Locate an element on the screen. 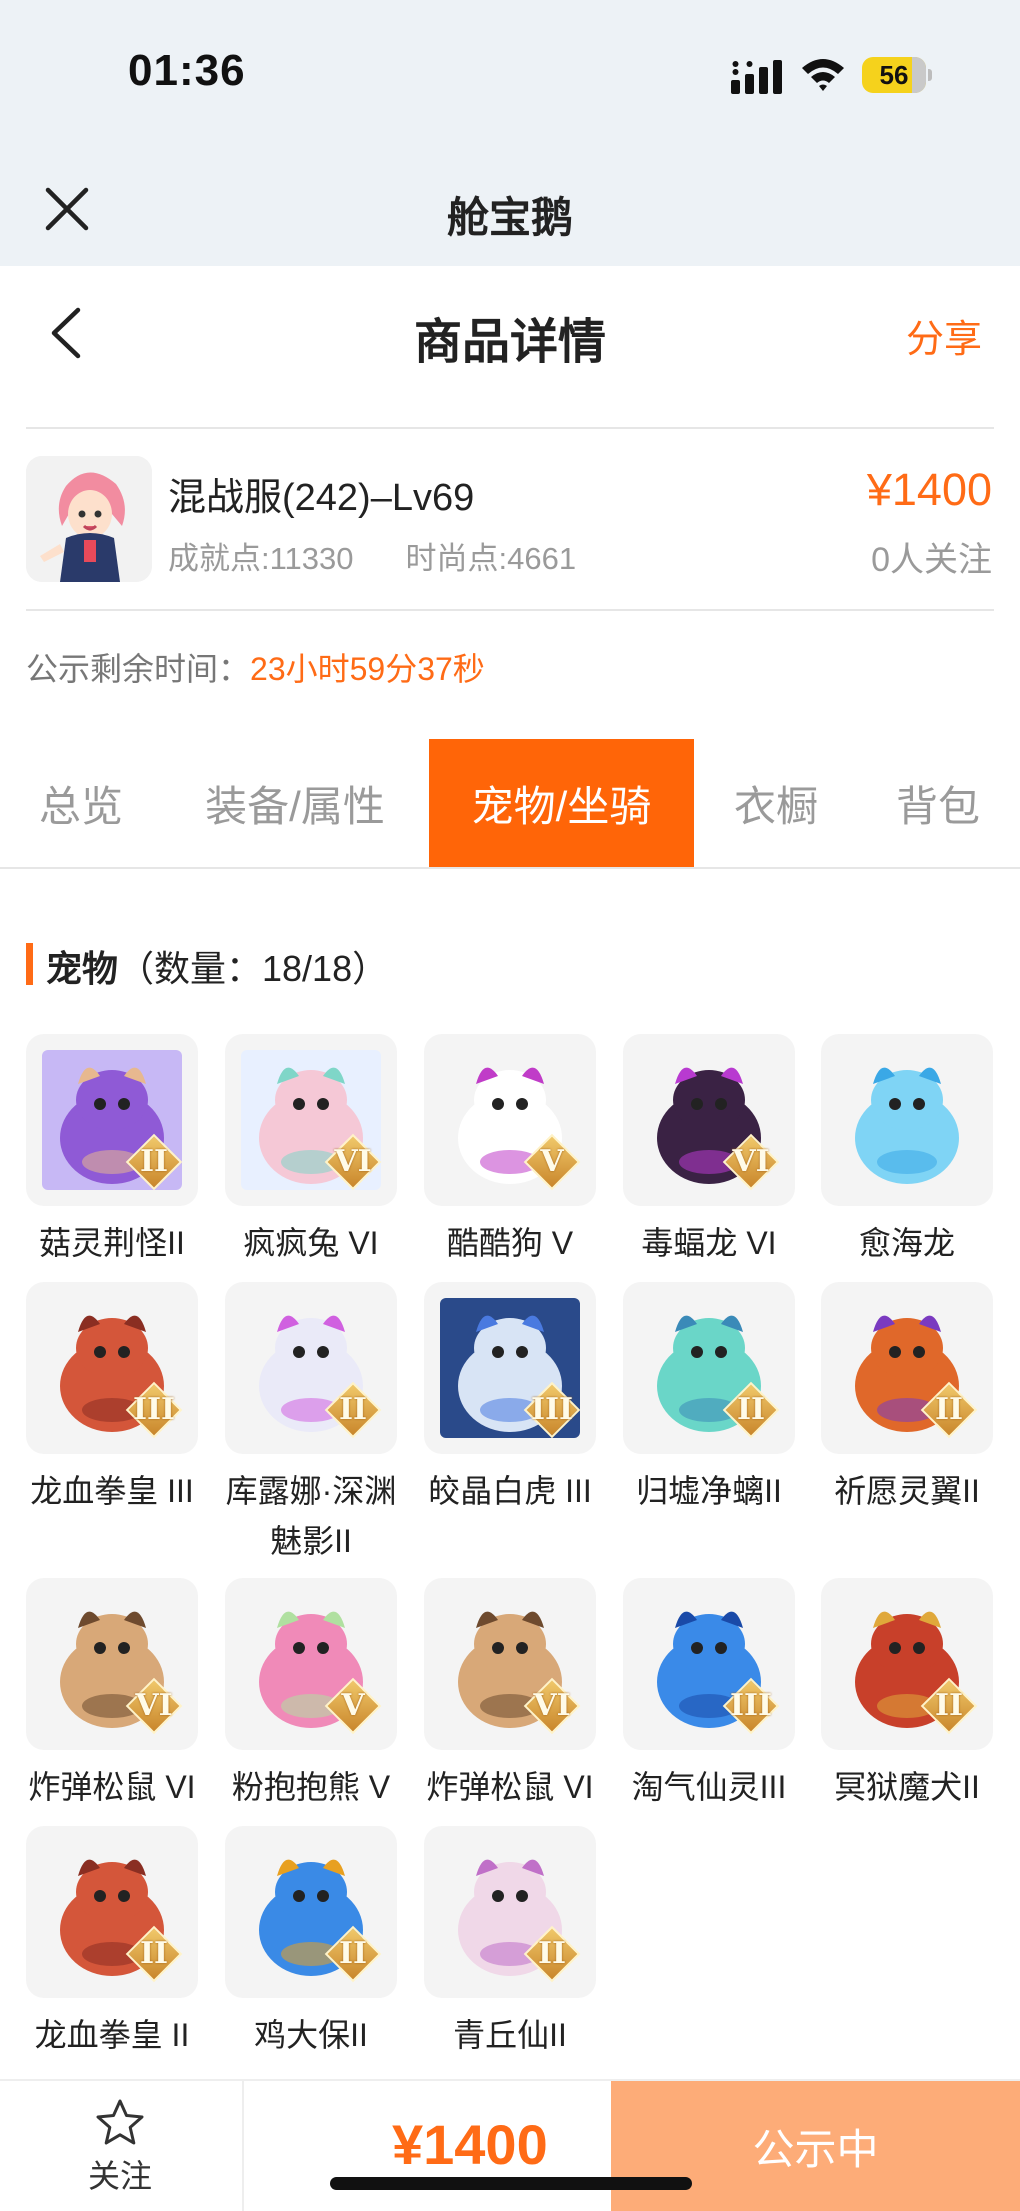  pet-item: II 冥狱魔犬II is located at coordinates (907, 1695).